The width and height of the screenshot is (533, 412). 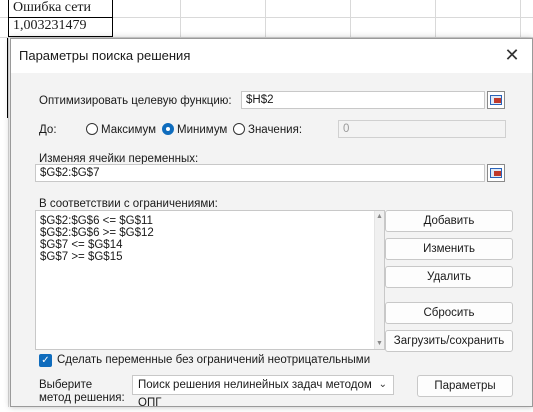 I want to click on chevron-down-icon: ⌄, so click(x=382, y=384).